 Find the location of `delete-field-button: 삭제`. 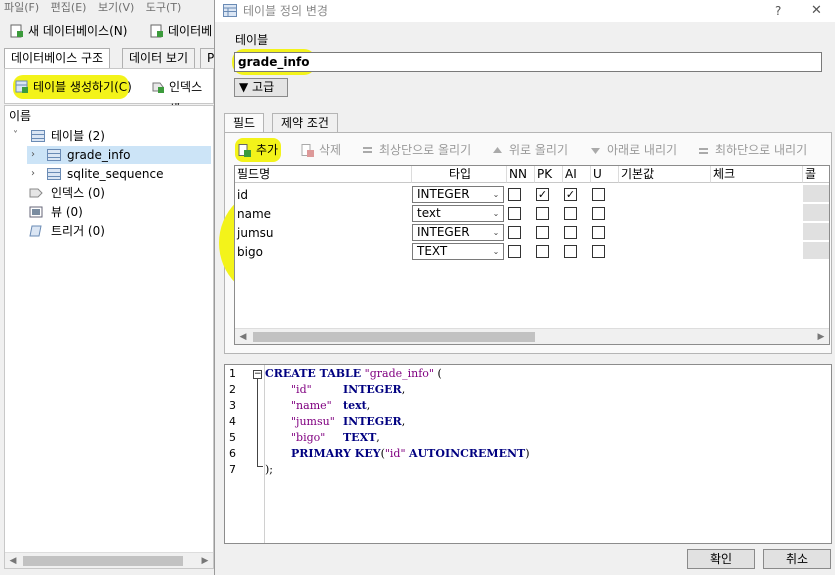

delete-field-button: 삭제 is located at coordinates (321, 150).